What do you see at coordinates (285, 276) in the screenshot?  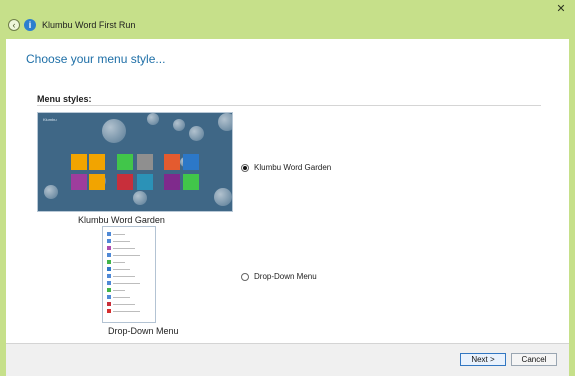 I see `radio-label: Drop-Down Menu` at bounding box center [285, 276].